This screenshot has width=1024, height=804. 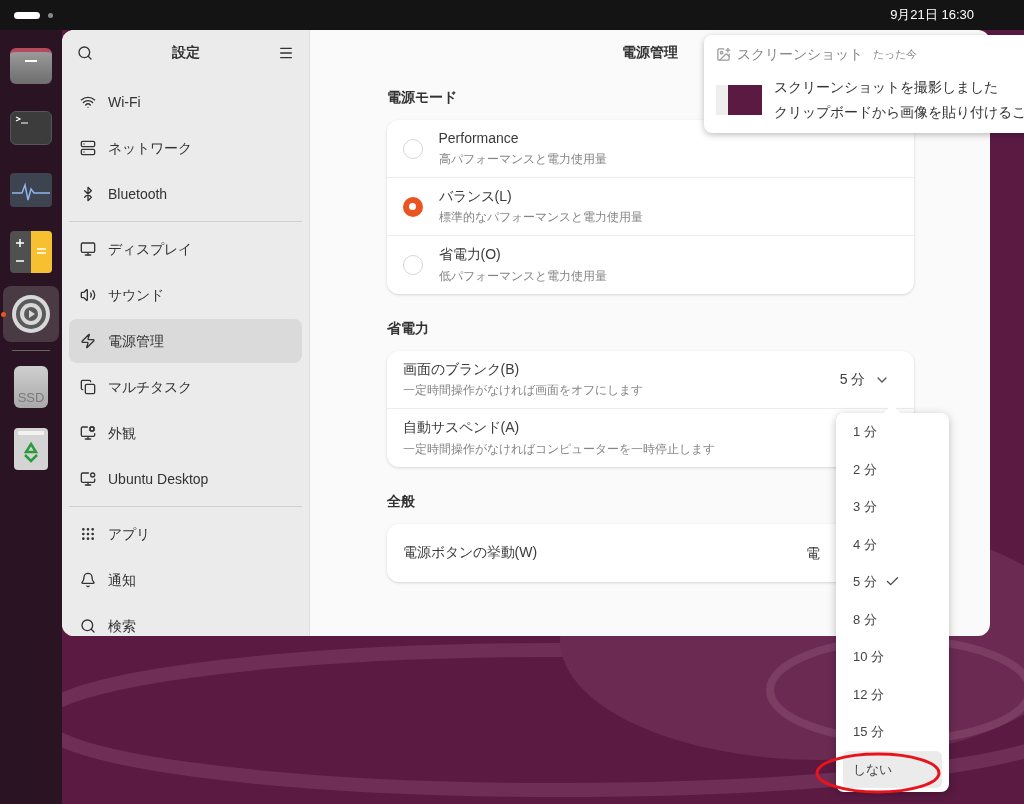 What do you see at coordinates (932, 15) in the screenshot?
I see `clock: 9月21日 16:30` at bounding box center [932, 15].